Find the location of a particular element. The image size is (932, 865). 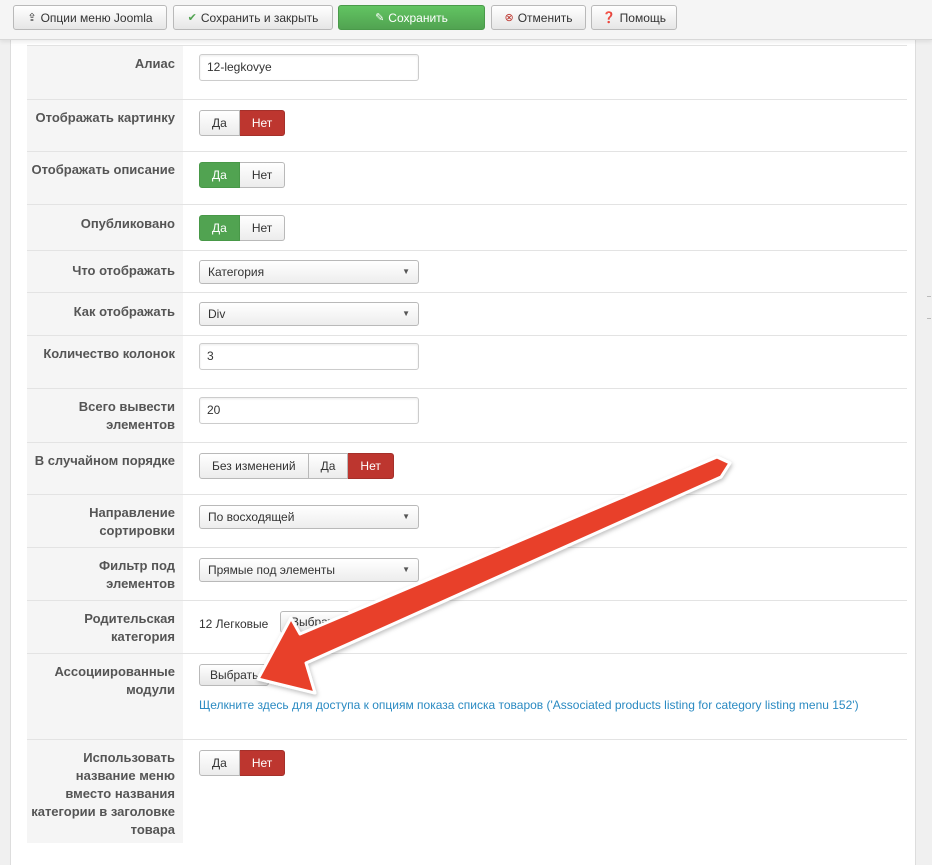

cancel-label: Отменить is located at coordinates (545, 17).